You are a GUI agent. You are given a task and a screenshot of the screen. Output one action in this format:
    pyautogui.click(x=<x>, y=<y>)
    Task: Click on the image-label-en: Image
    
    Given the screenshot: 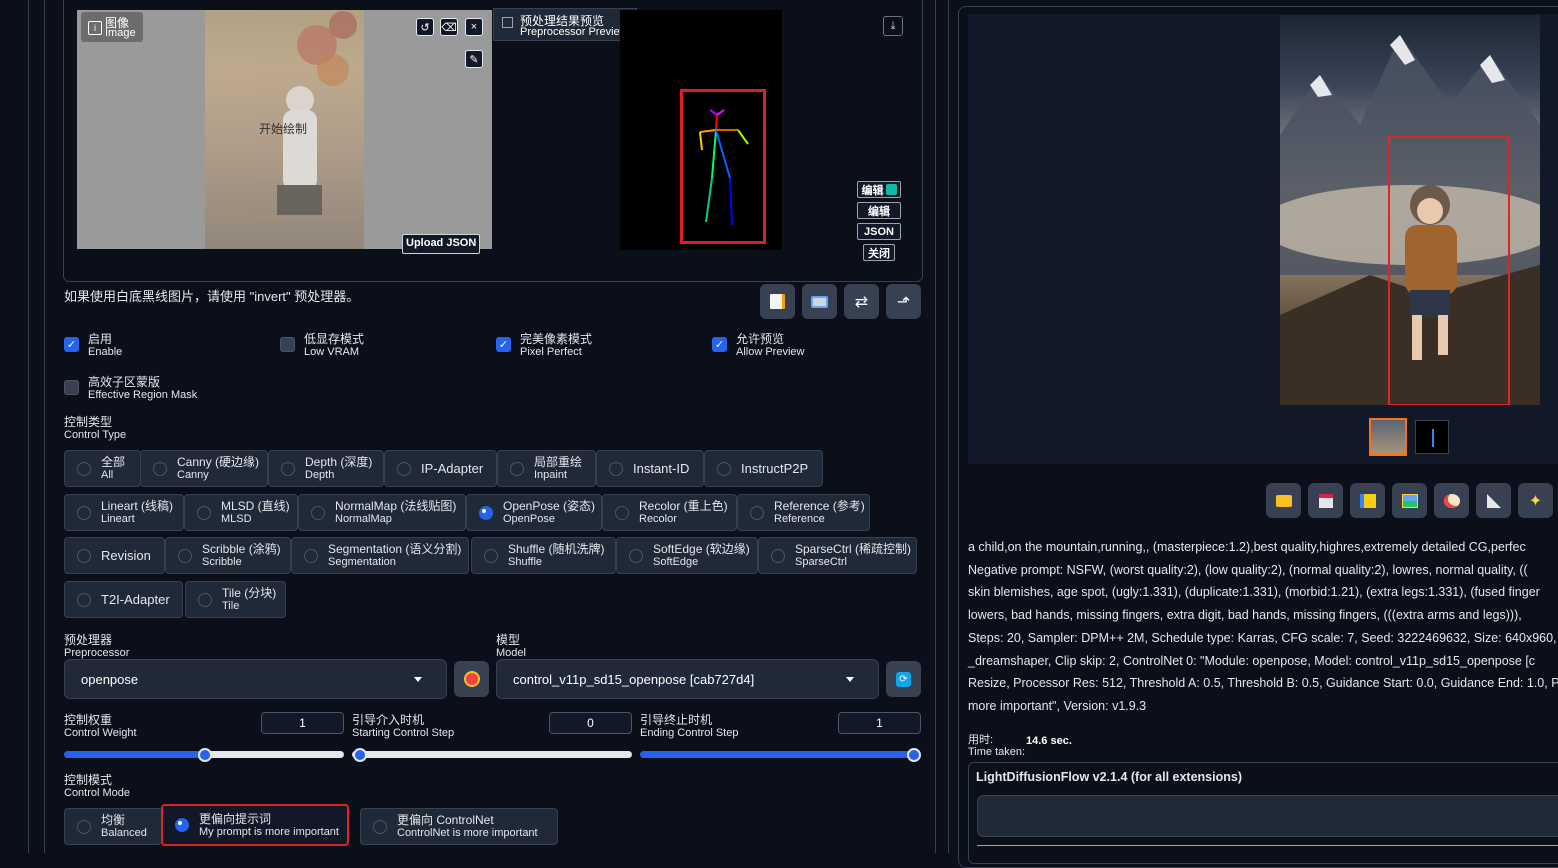 What is the action you would take?
    pyautogui.click(x=120, y=33)
    